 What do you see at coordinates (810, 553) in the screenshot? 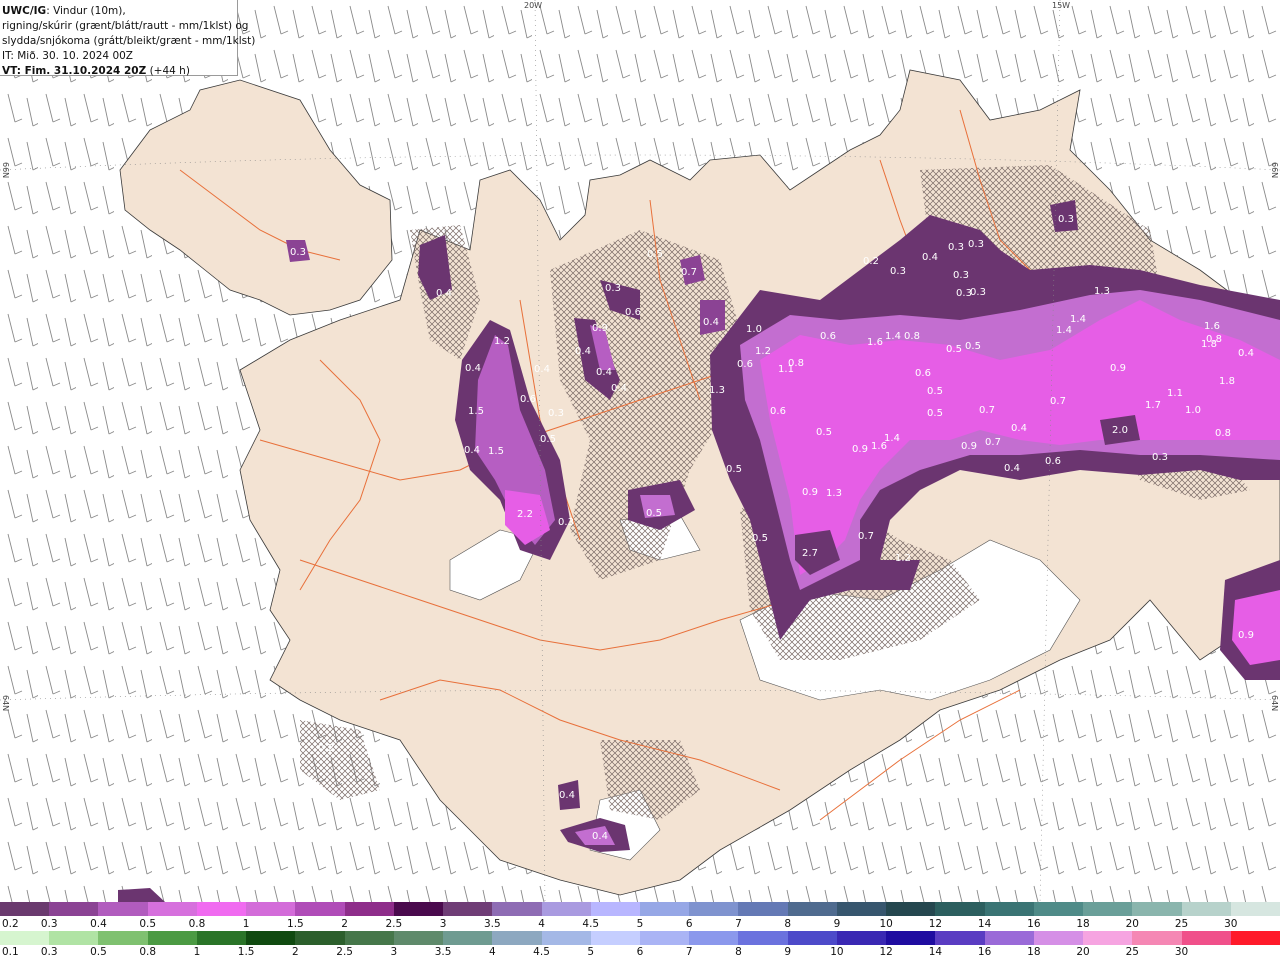
I see `precip-value-label: 2.7` at bounding box center [810, 553].